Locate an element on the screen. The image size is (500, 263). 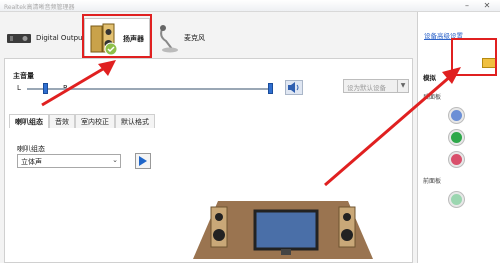
front-panel-label: 前面板 is located at coordinates (432, 181).